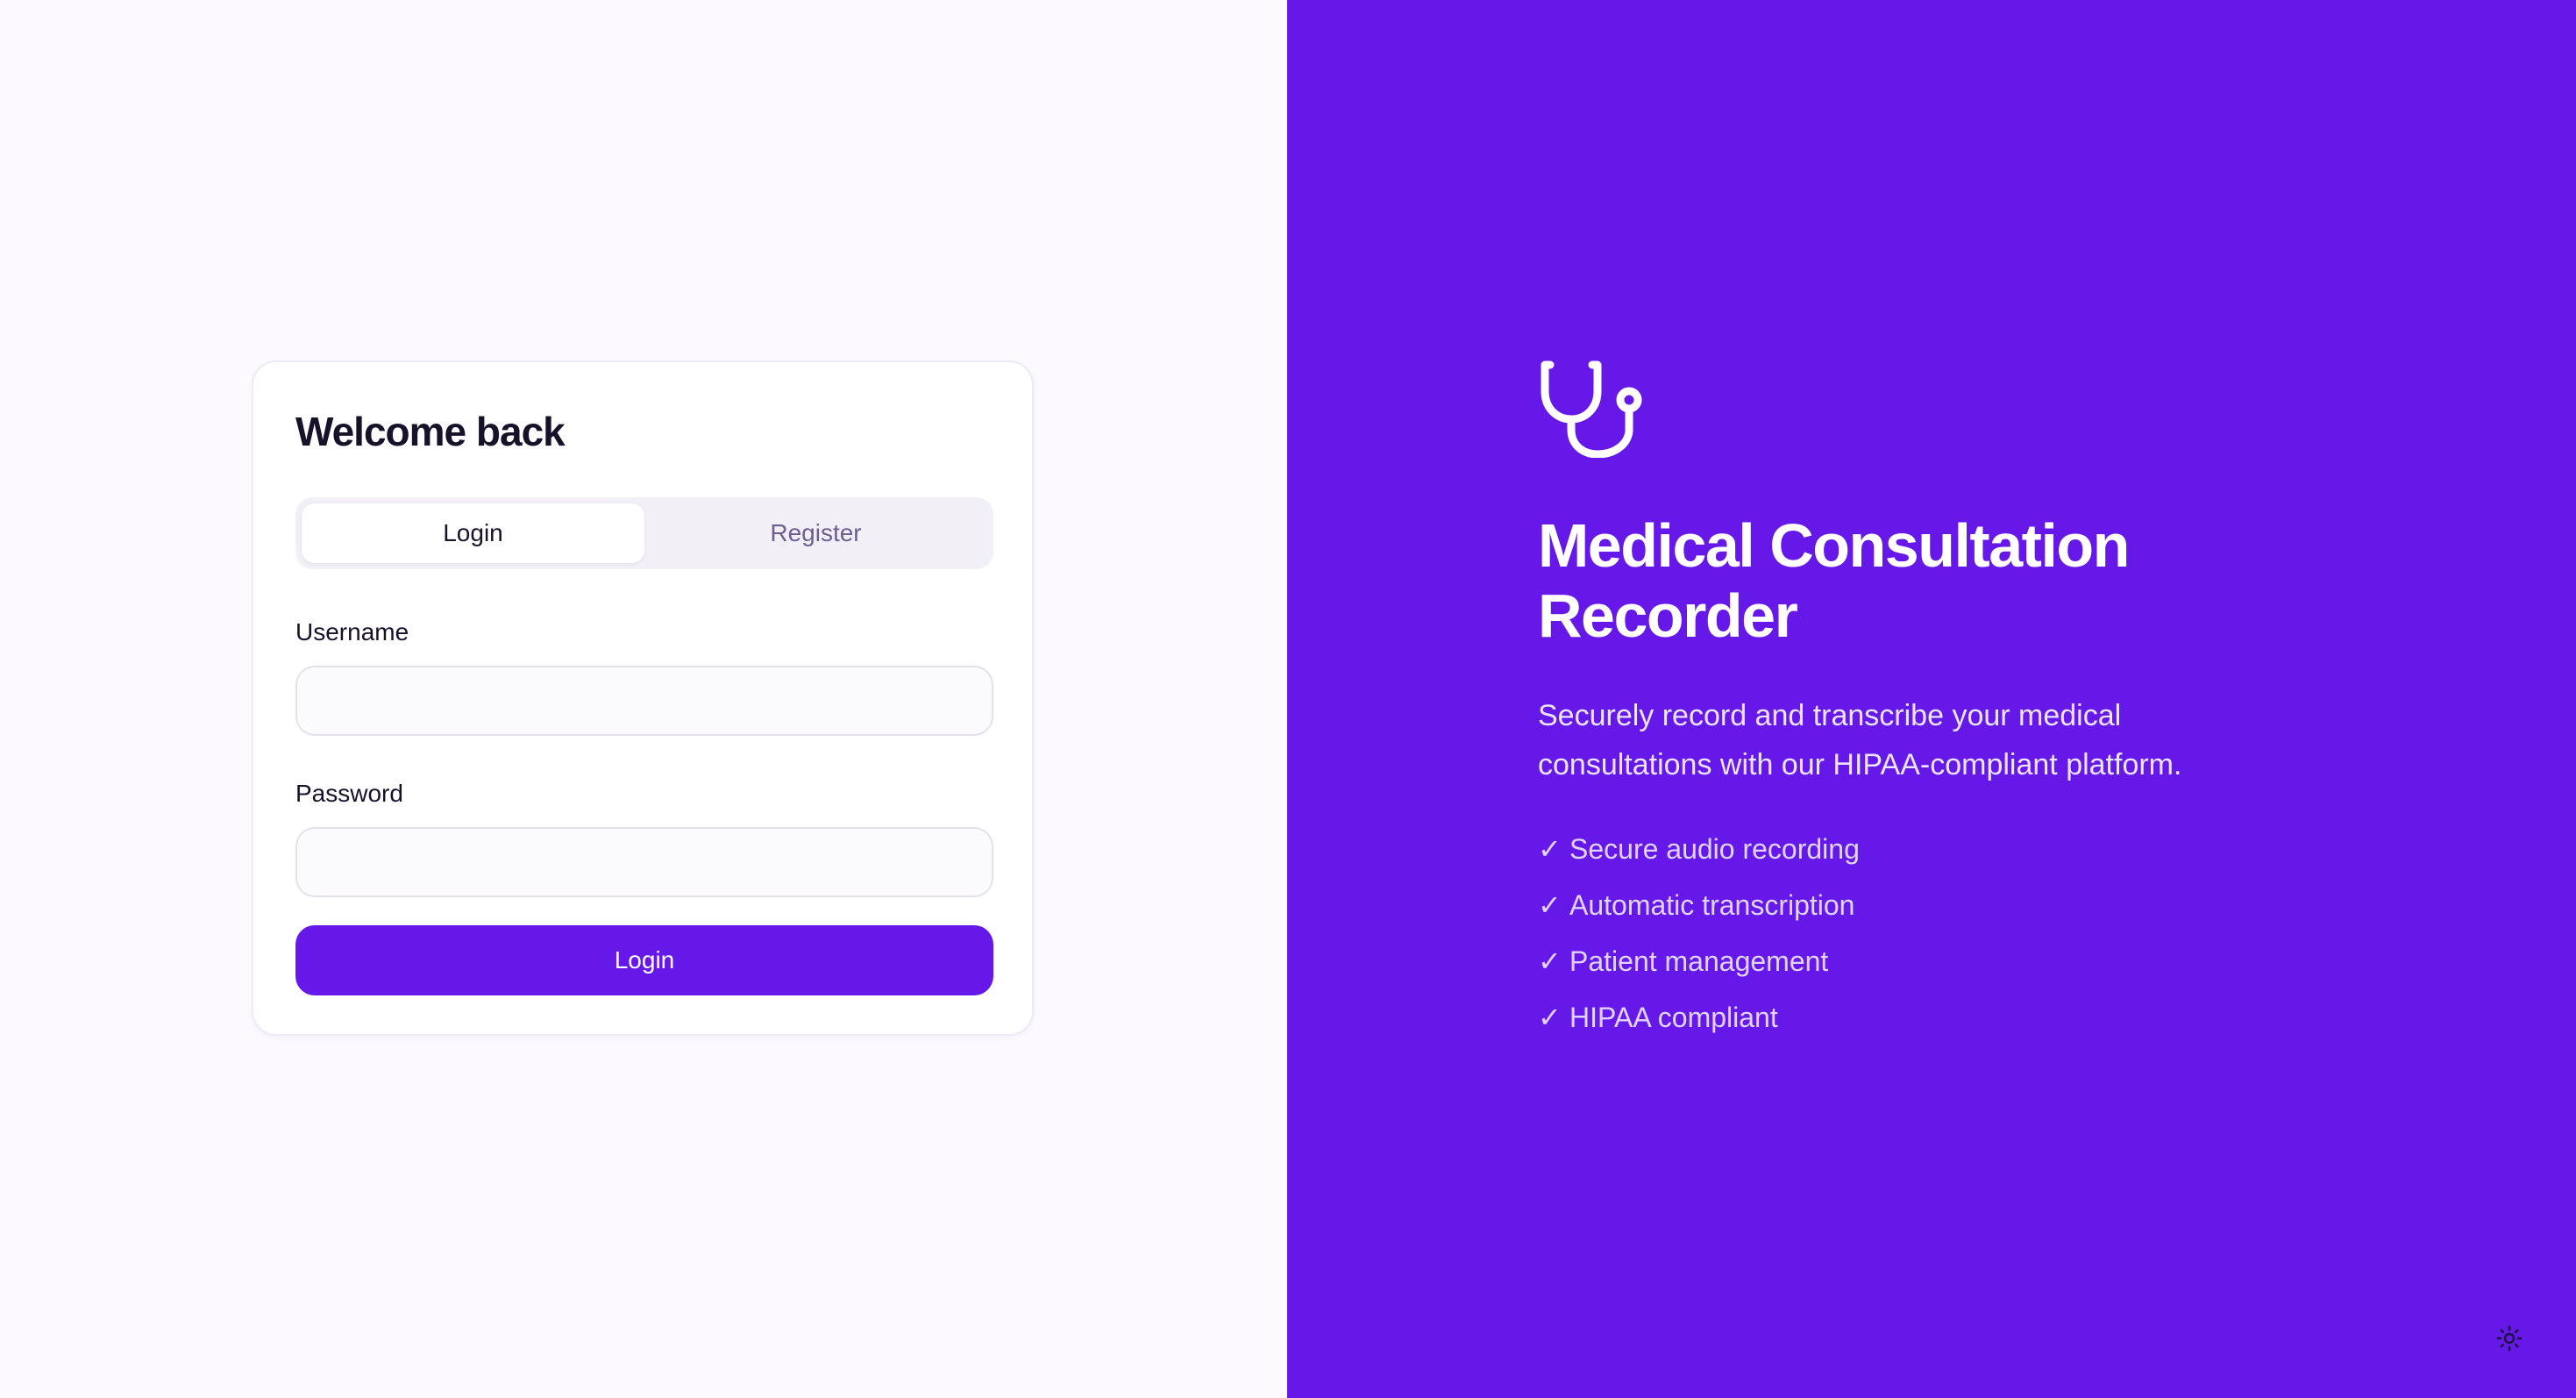  What do you see at coordinates (1834, 580) in the screenshot?
I see `hero-title: Medical Consultation Recorder` at bounding box center [1834, 580].